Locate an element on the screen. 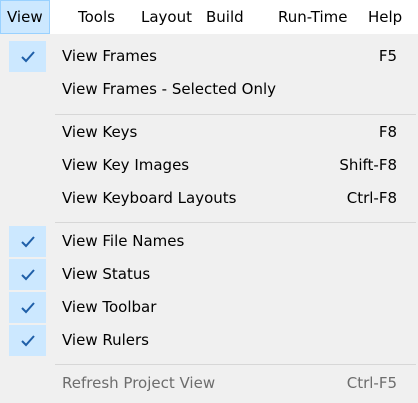  menu-item-view-keys: View Keys F8 is located at coordinates (209, 132).